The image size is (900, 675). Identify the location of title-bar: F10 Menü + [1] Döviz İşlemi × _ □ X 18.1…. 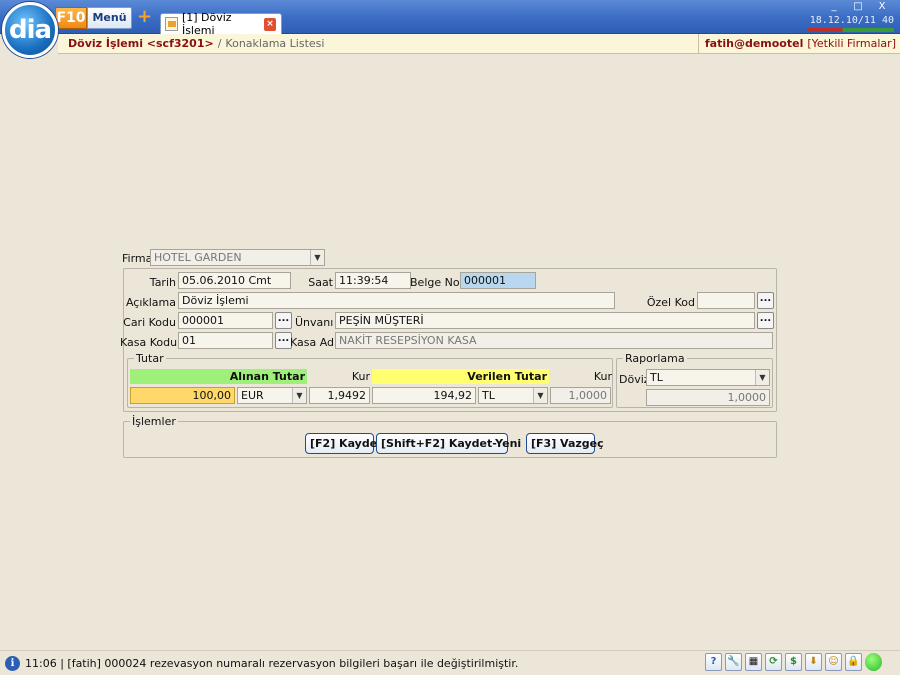
(450, 18).